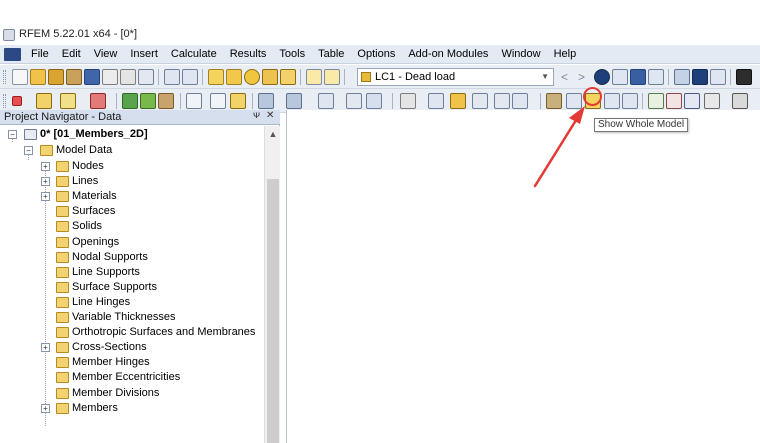 This screenshot has height=443, width=760. I want to click on work-plane-icon, so click(480, 101).